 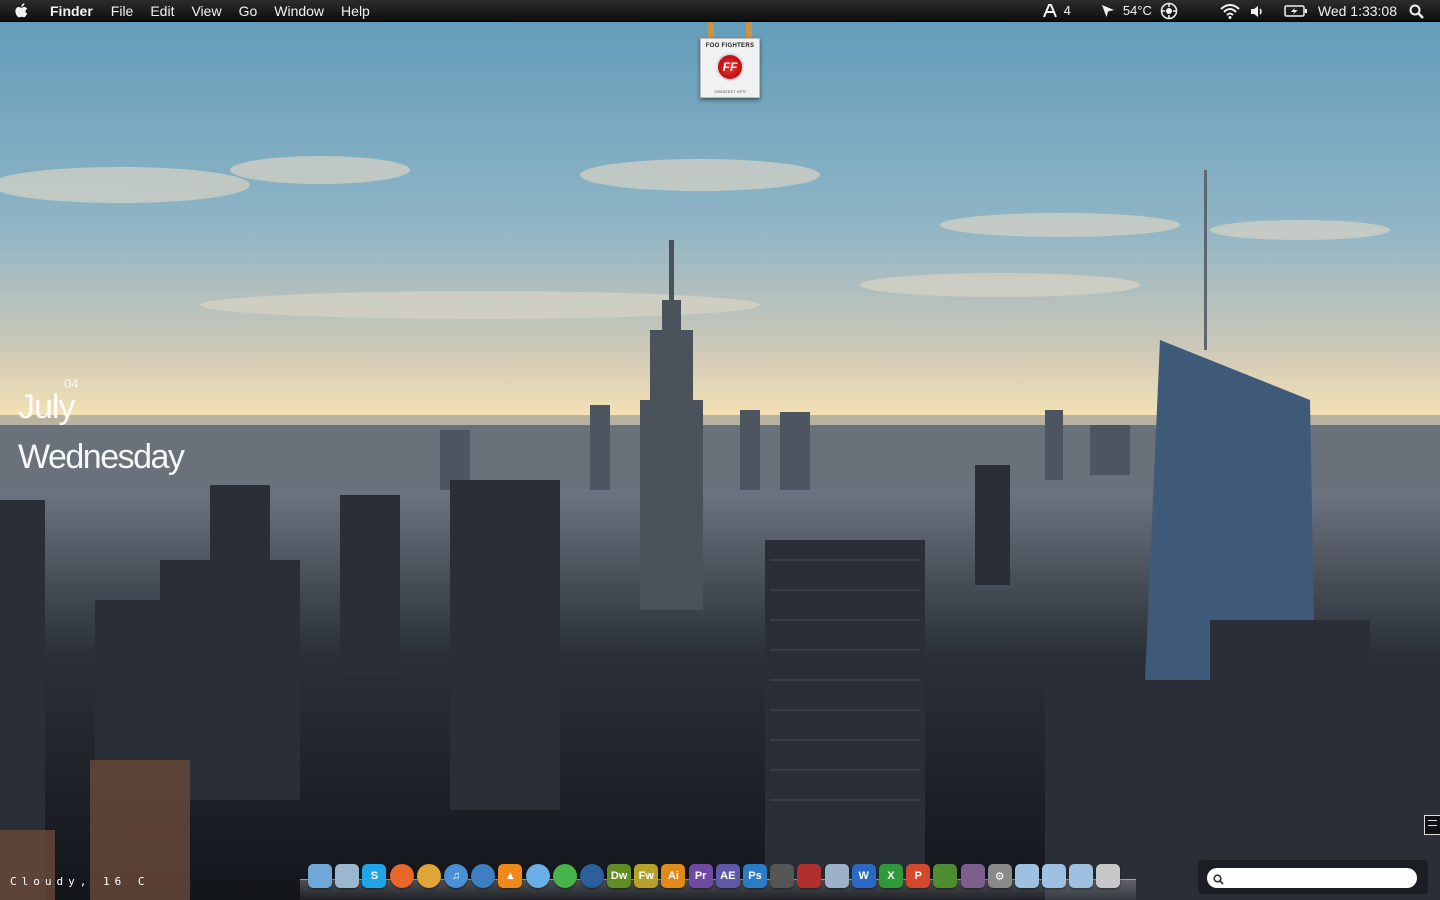 I want to click on dock-item-chrome, so click(x=428, y=876).